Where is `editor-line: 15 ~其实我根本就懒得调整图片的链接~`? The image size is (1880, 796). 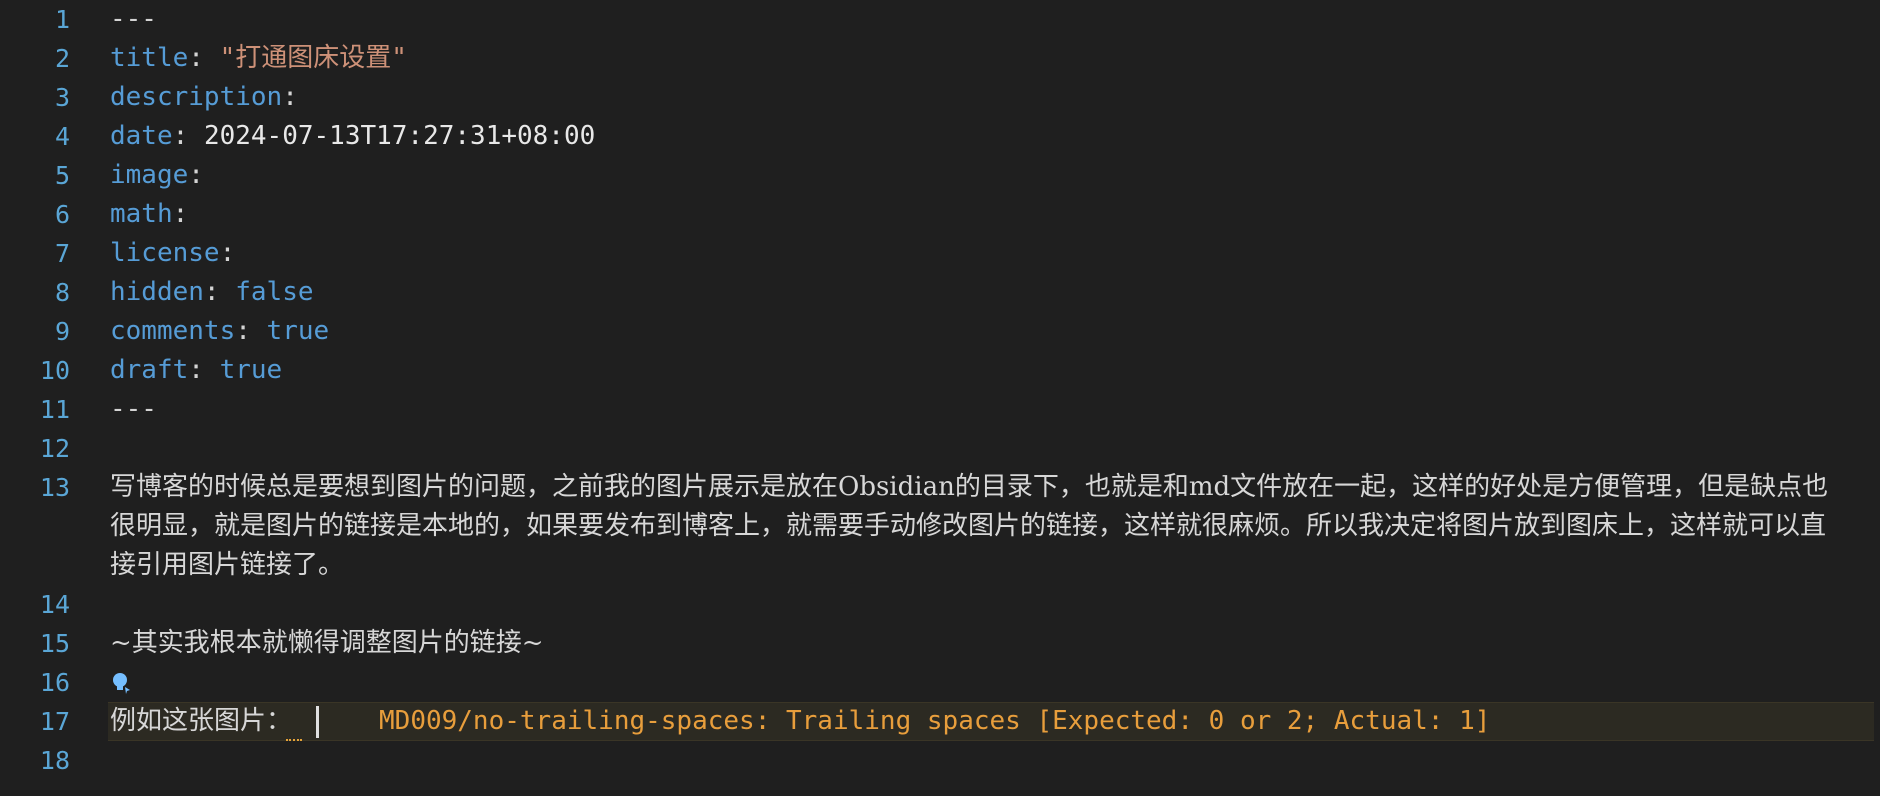 editor-line: 15 ~其实我根本就懒得调整图片的链接~ is located at coordinates (940, 643).